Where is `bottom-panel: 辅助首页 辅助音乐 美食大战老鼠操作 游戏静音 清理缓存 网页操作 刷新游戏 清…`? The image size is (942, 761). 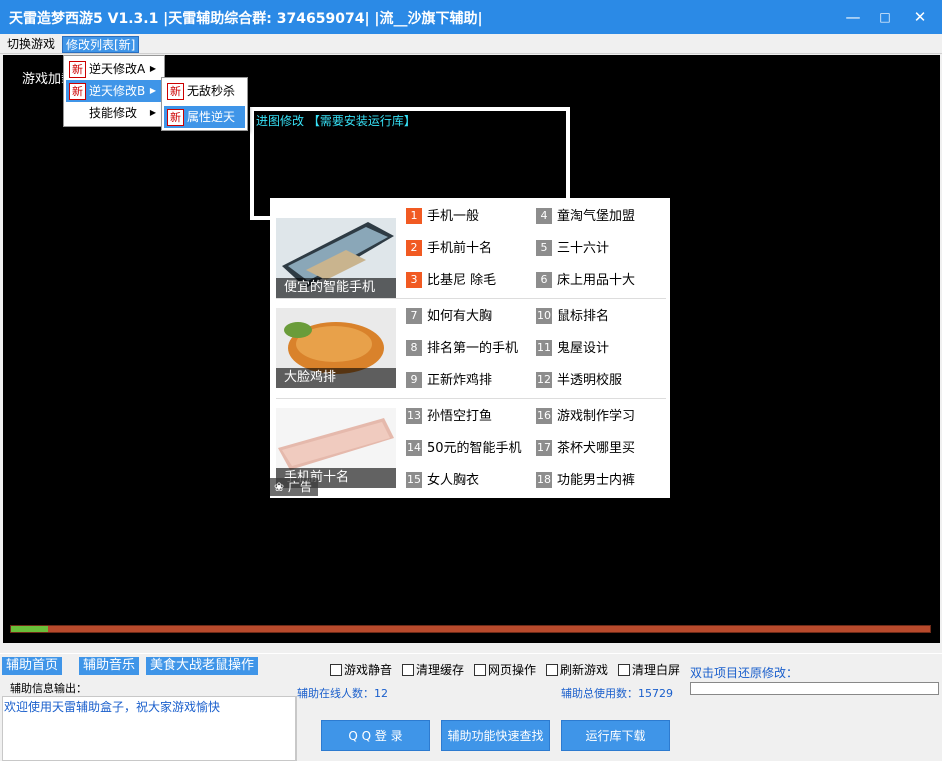 bottom-panel: 辅助首页 辅助音乐 美食大战老鼠操作 游戏静音 清理缓存 网页操作 刷新游戏 清… is located at coordinates (471, 707).